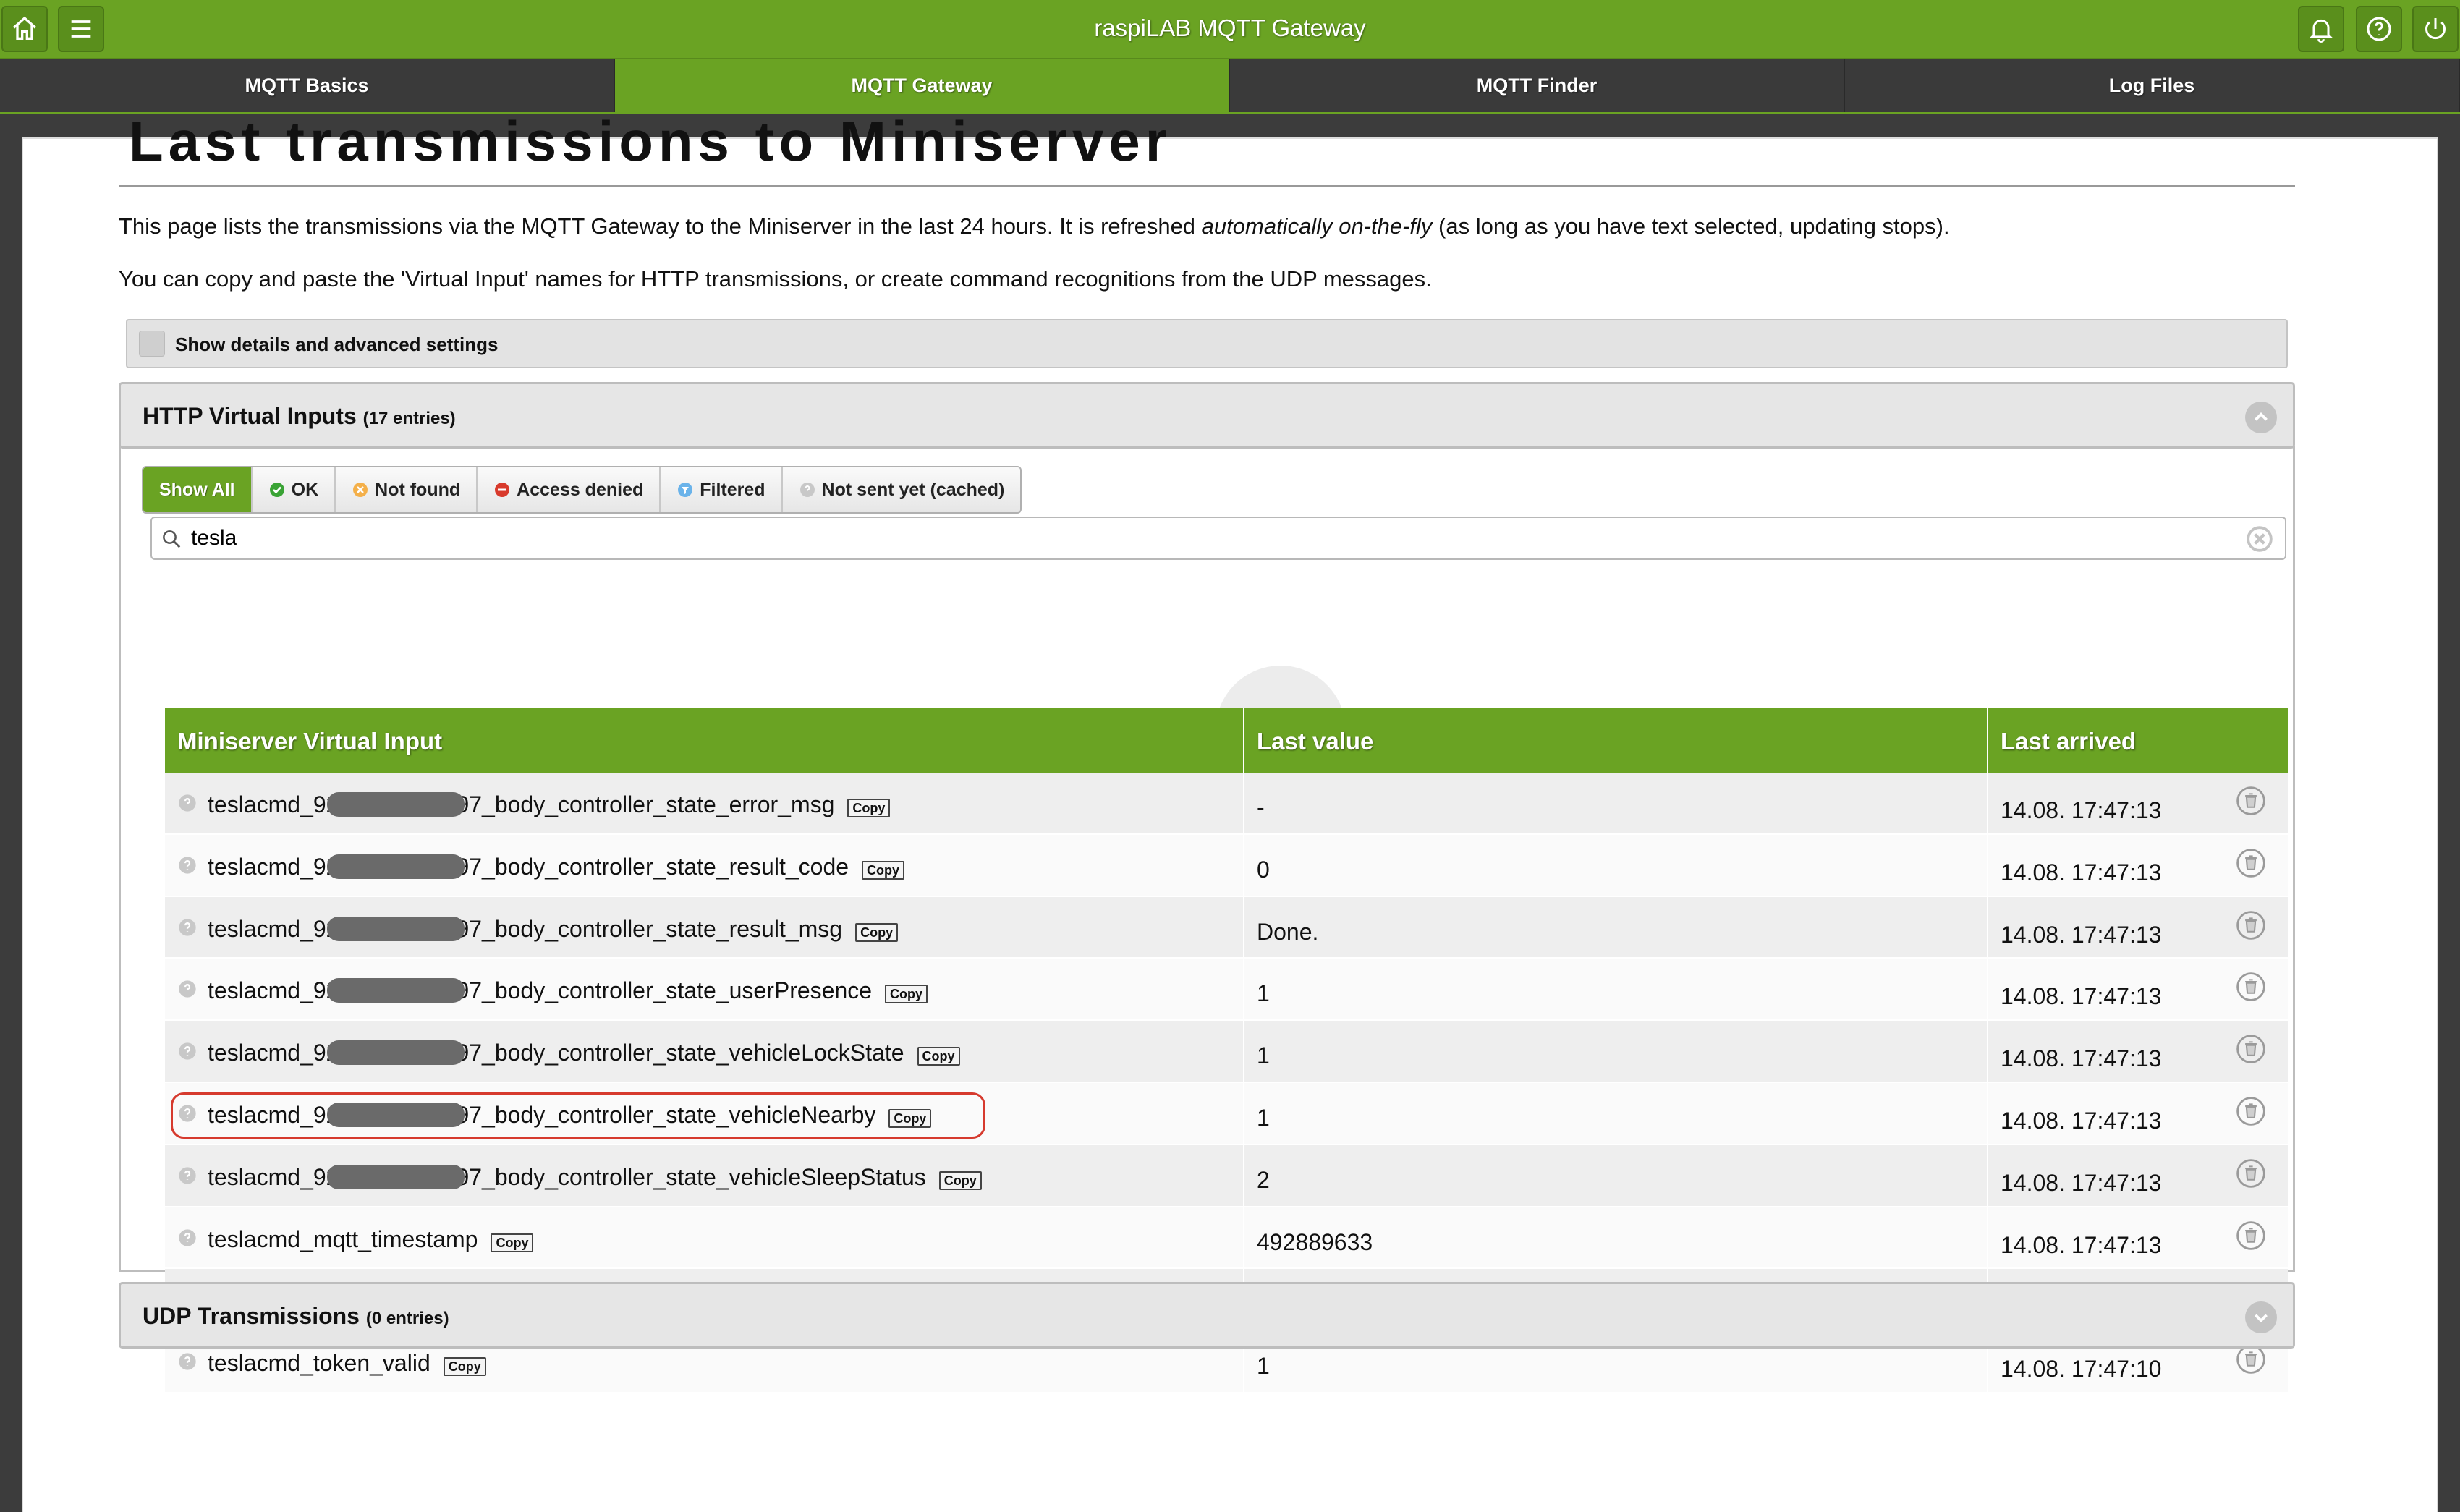 This screenshot has width=2460, height=1512. I want to click on filter-show-all: Show All, so click(198, 489).